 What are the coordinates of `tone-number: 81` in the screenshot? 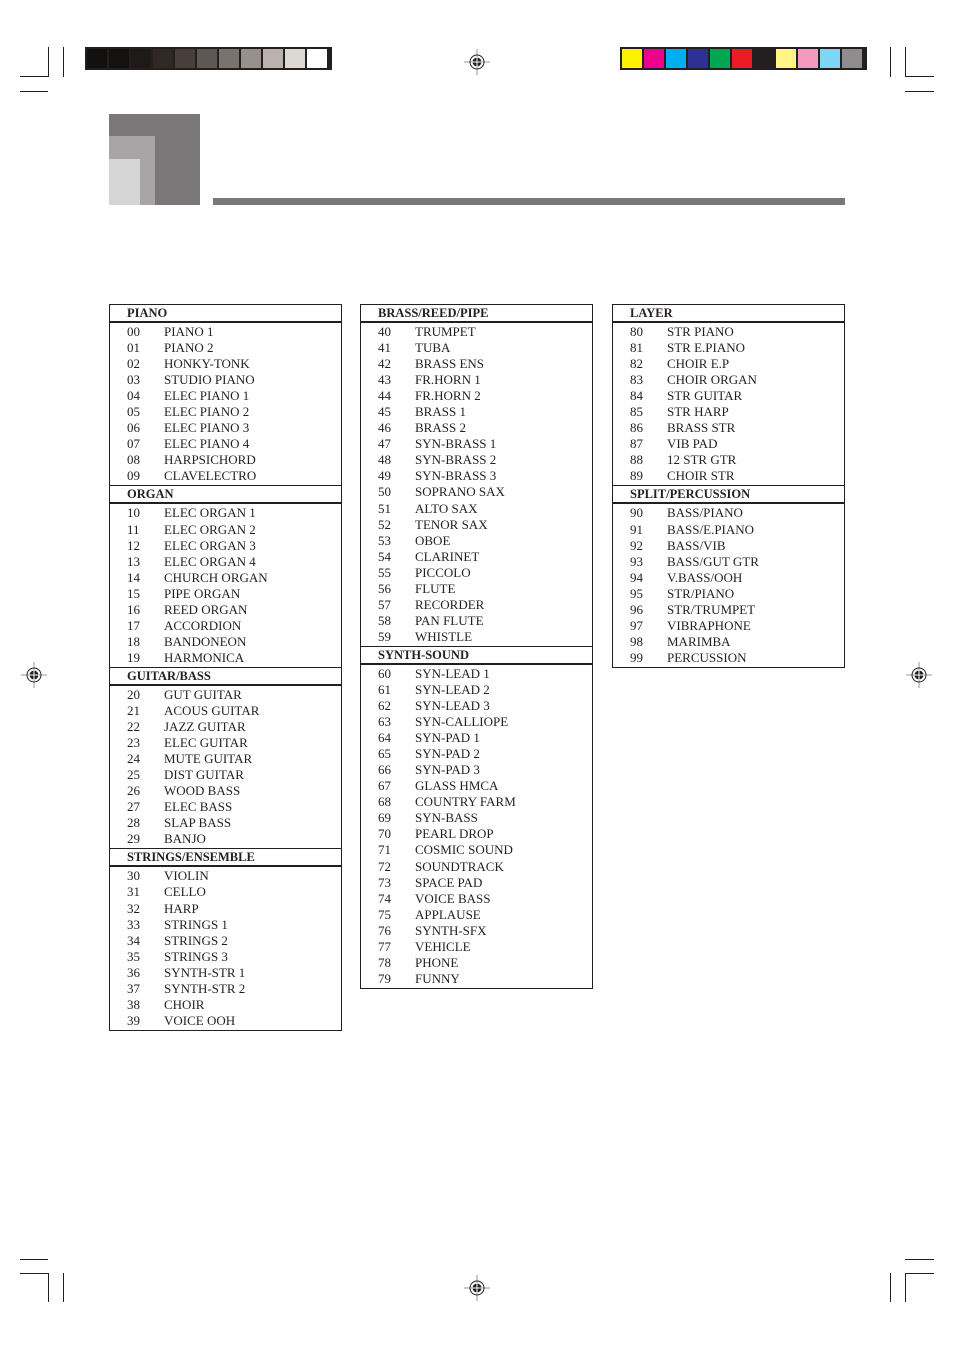 It's located at (636, 348).